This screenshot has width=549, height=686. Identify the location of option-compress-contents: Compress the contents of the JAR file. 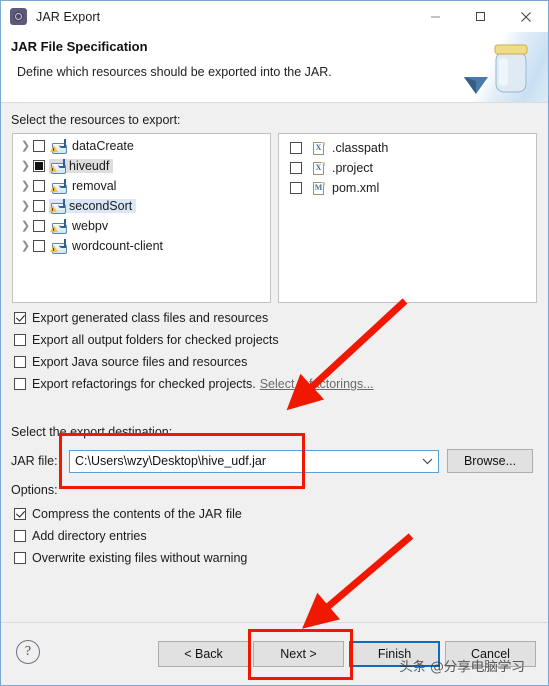
(128, 514).